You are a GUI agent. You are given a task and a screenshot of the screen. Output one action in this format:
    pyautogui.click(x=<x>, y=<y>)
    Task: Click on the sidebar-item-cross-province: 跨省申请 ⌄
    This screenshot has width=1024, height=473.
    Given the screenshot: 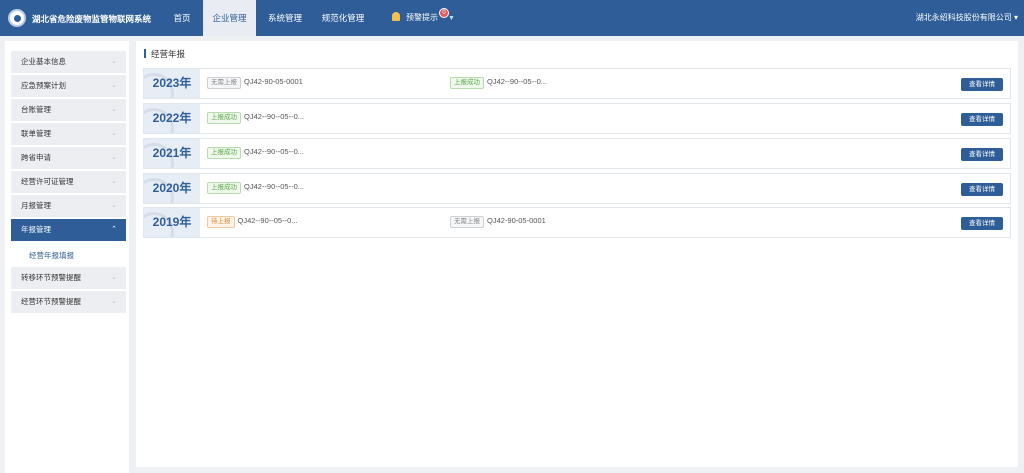 What is the action you would take?
    pyautogui.click(x=68, y=158)
    